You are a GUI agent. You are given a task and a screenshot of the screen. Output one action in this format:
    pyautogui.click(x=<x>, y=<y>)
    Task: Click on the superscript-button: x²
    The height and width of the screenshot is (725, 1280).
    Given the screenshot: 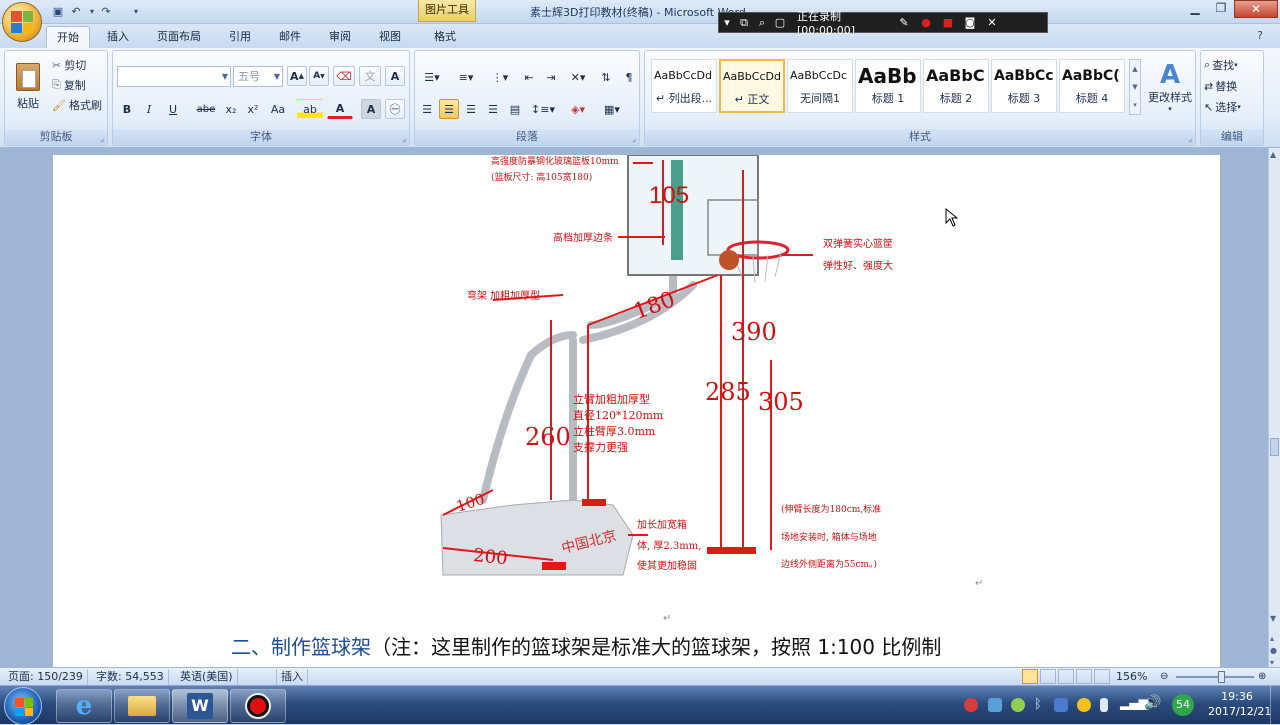 What is the action you would take?
    pyautogui.click(x=253, y=109)
    